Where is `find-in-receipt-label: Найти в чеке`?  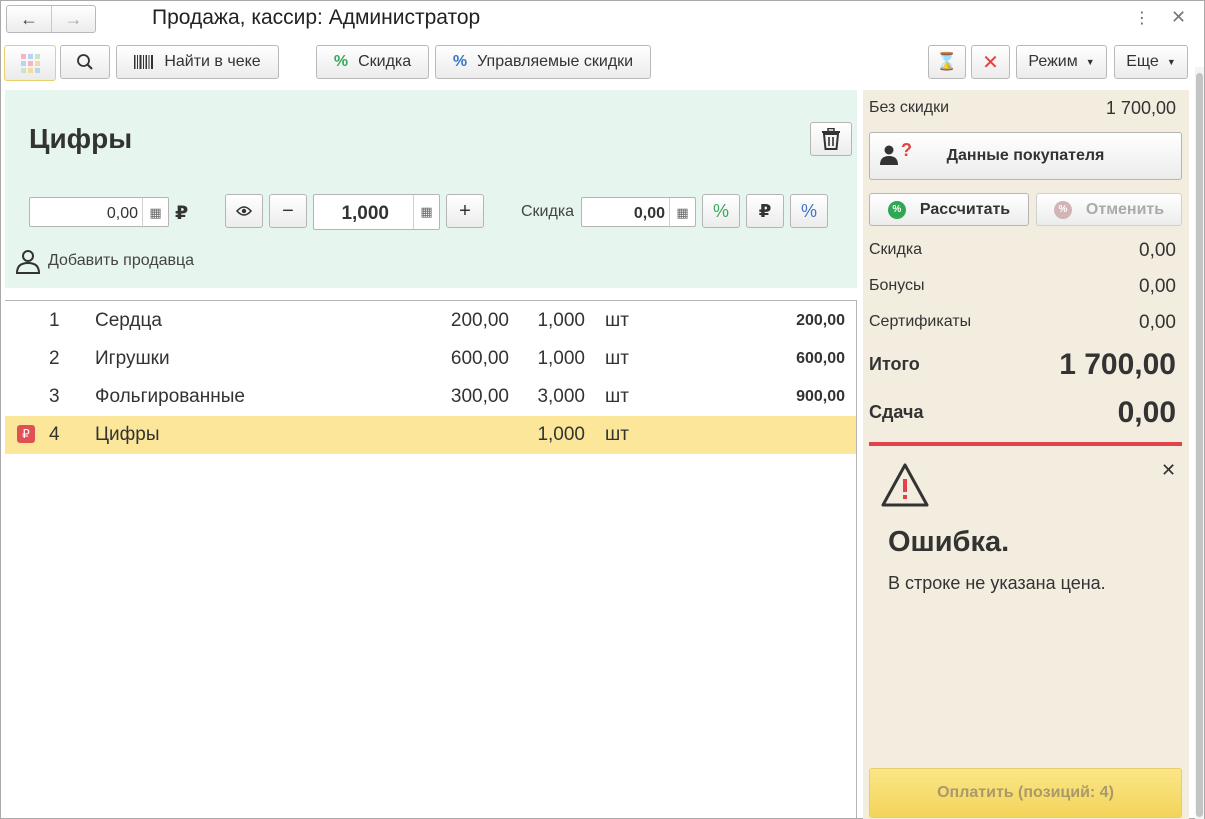 find-in-receipt-label: Найти в чеке is located at coordinates (212, 61).